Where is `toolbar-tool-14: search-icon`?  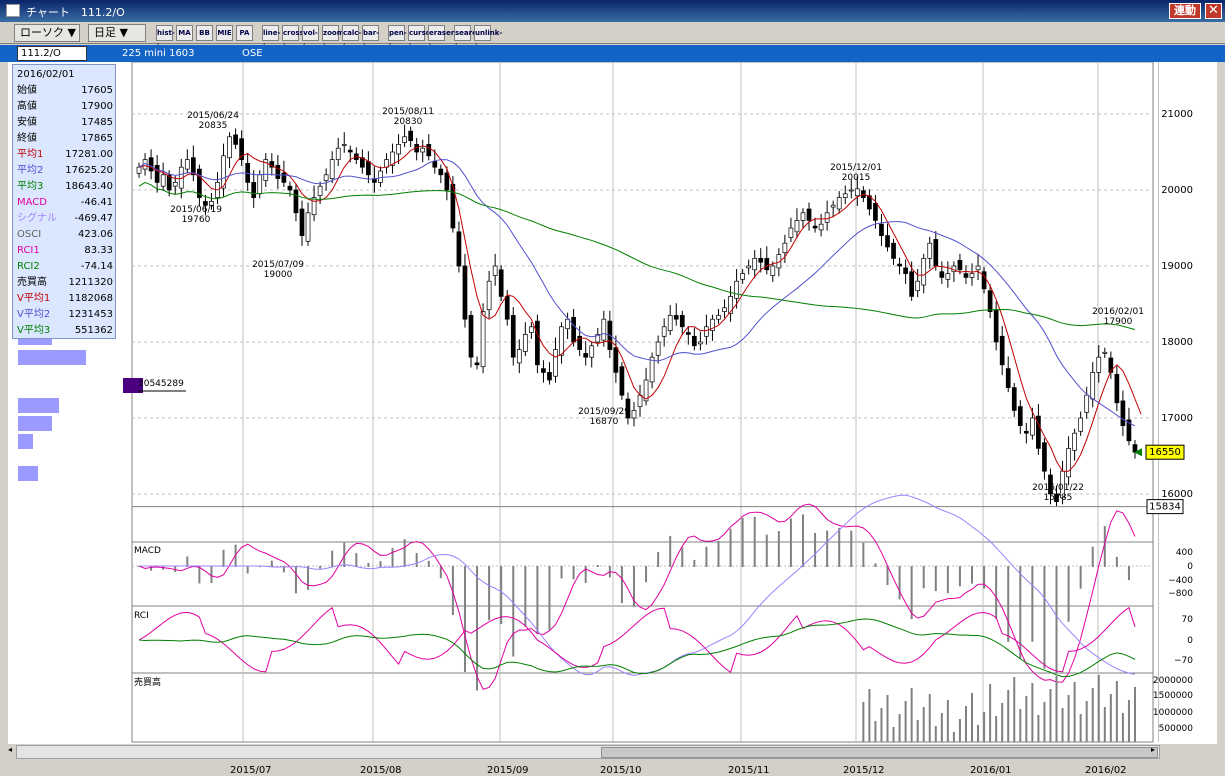
toolbar-tool-14: search-icon is located at coordinates (469, 38).